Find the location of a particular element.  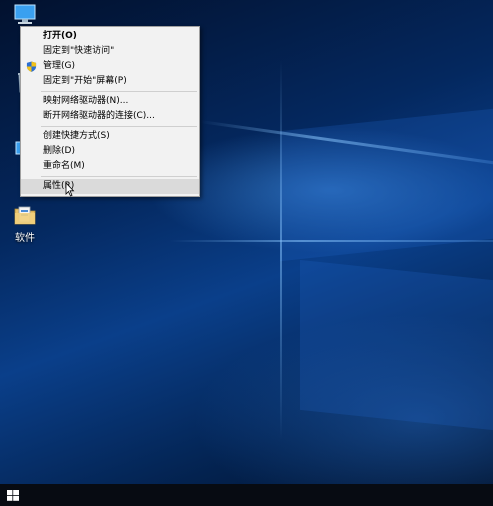

folder-icon is located at coordinates (25, 215).